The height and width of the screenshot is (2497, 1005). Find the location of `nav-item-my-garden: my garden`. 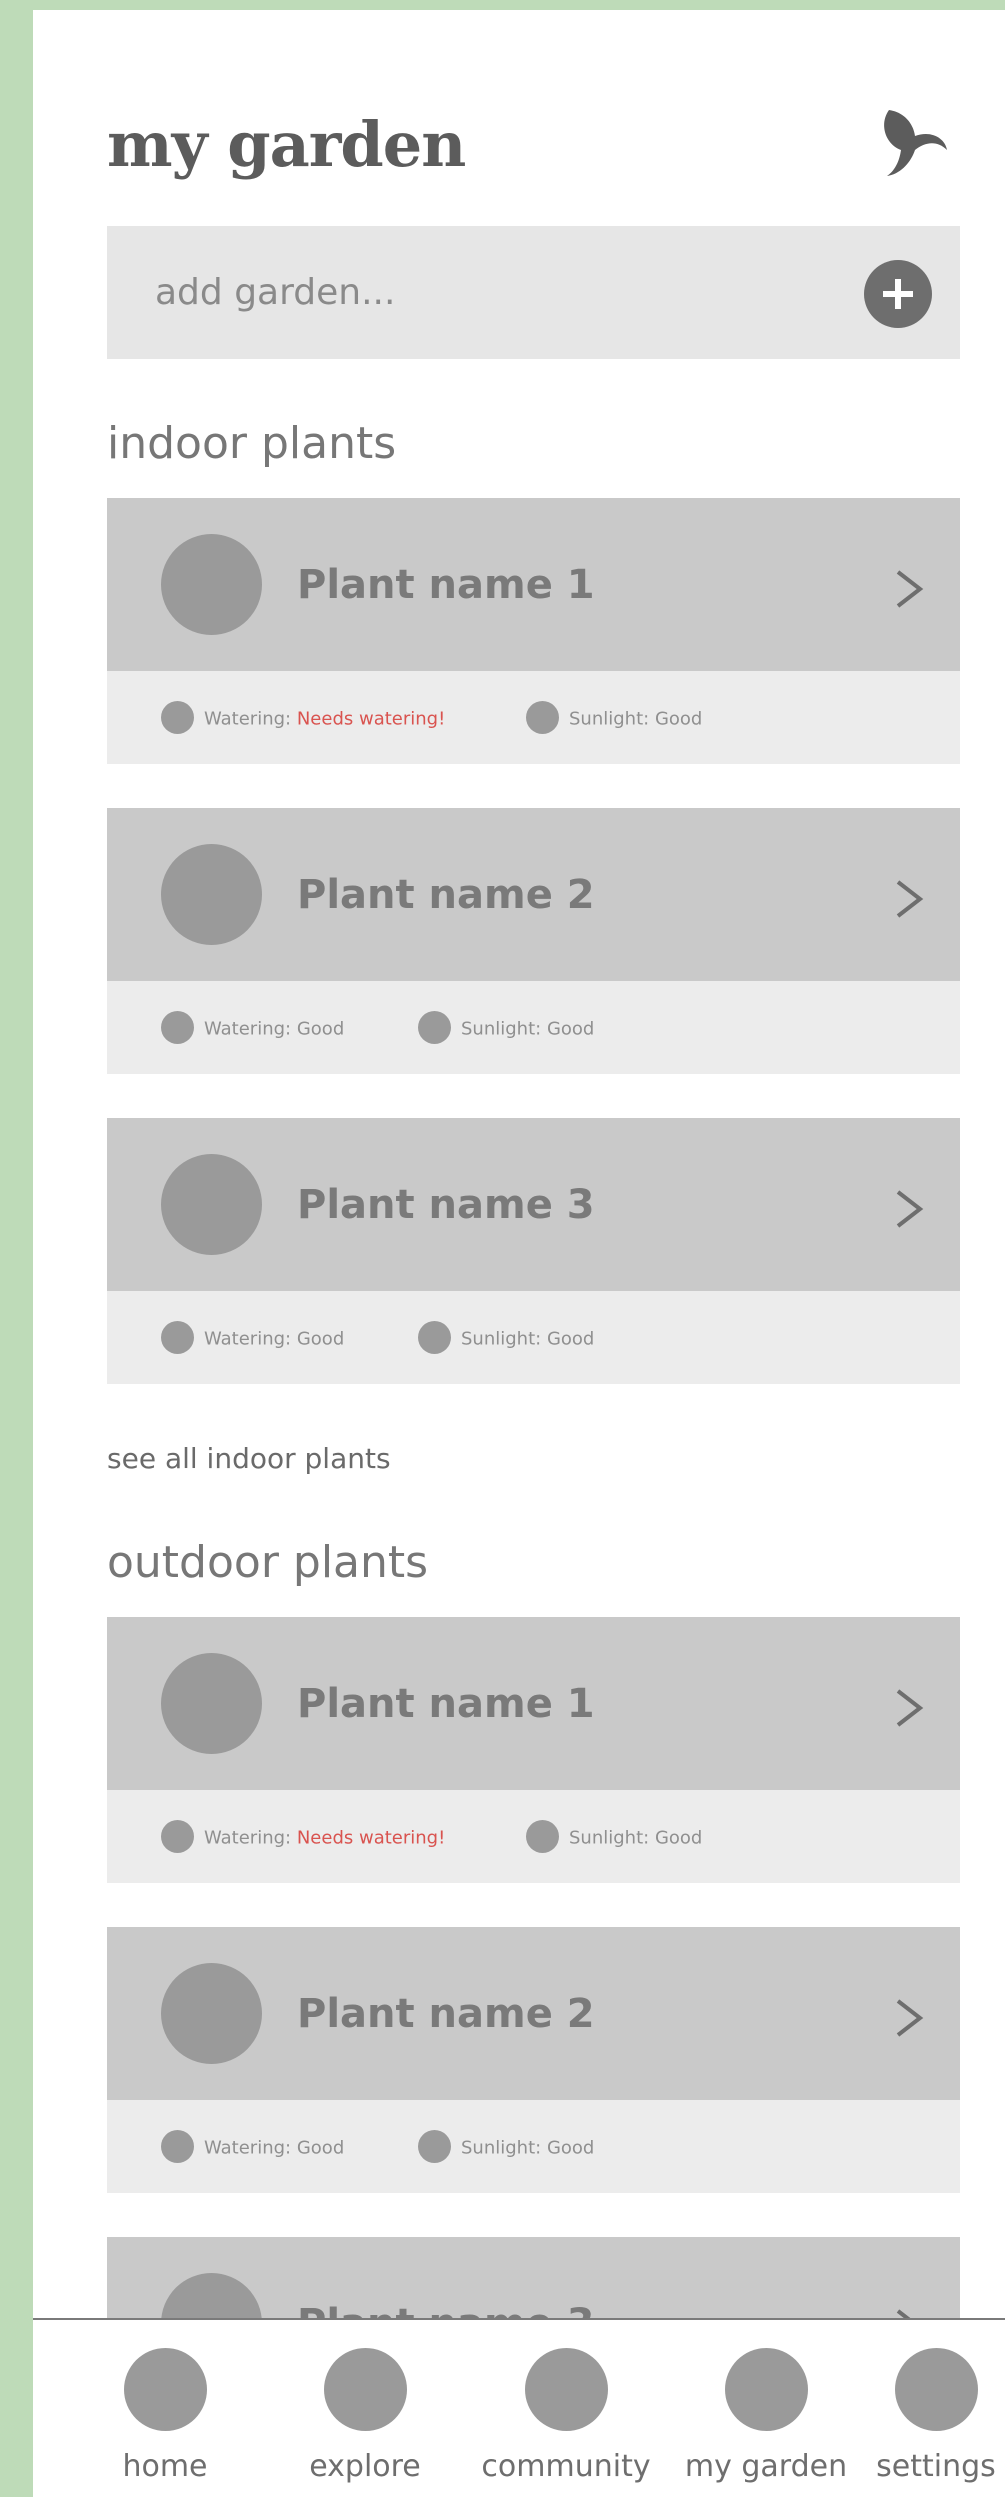

nav-item-my-garden: my garden is located at coordinates (766, 2408).